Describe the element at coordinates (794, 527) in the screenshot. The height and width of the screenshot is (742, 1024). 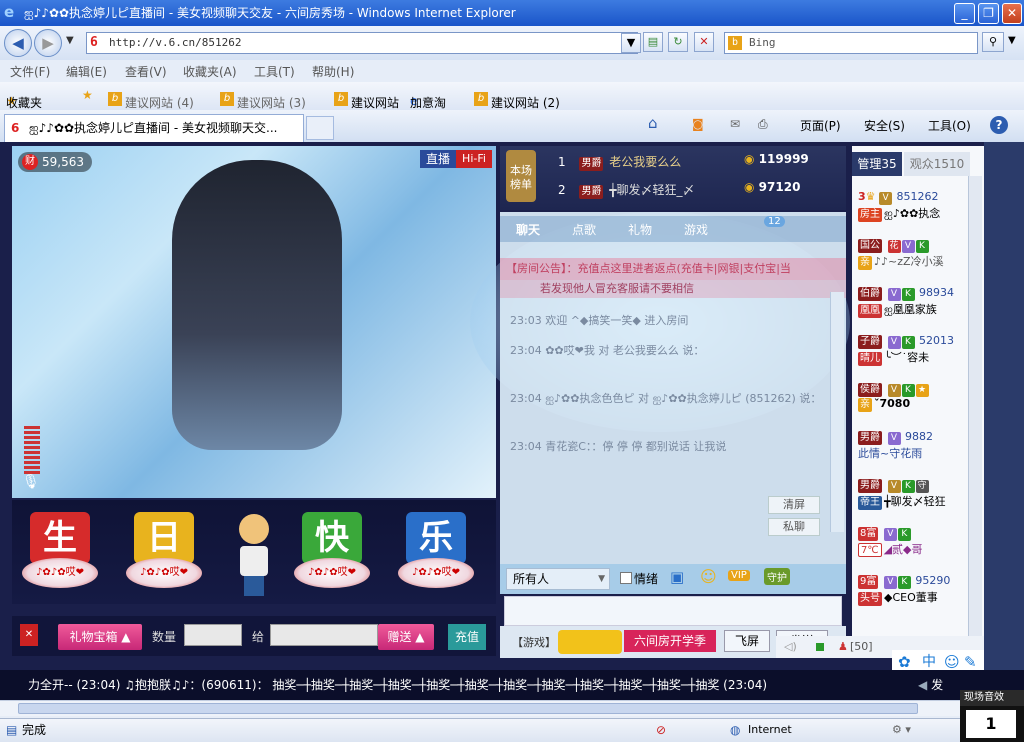
I see `private-chat-button: 私聊` at that location.